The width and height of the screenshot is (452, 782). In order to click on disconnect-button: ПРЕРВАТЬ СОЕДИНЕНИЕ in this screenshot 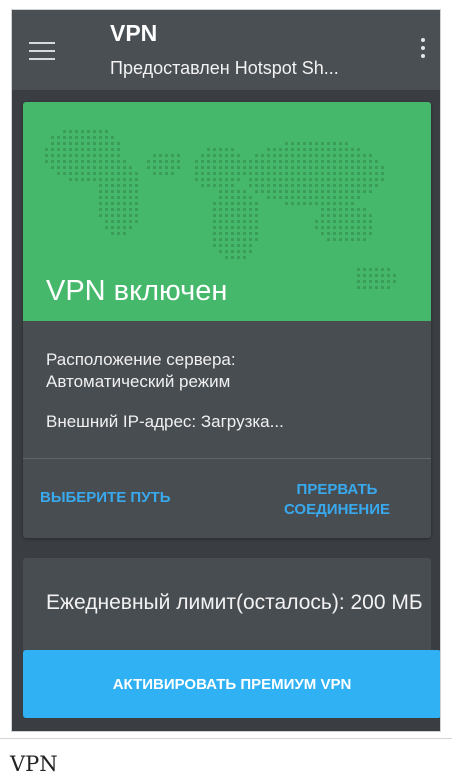, I will do `click(337, 500)`.